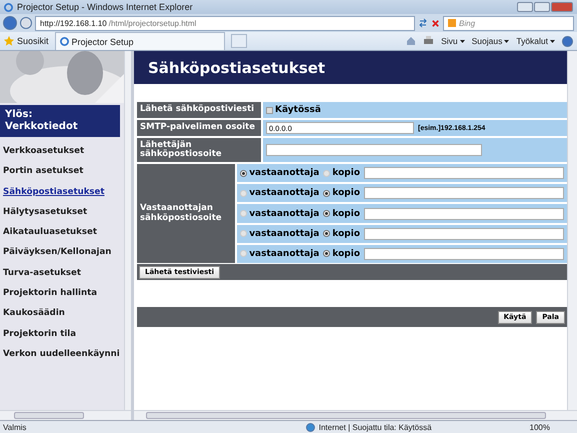 The height and width of the screenshot is (433, 577). I want to click on field-label: SMTP-palvelimen osoite, so click(199, 128).